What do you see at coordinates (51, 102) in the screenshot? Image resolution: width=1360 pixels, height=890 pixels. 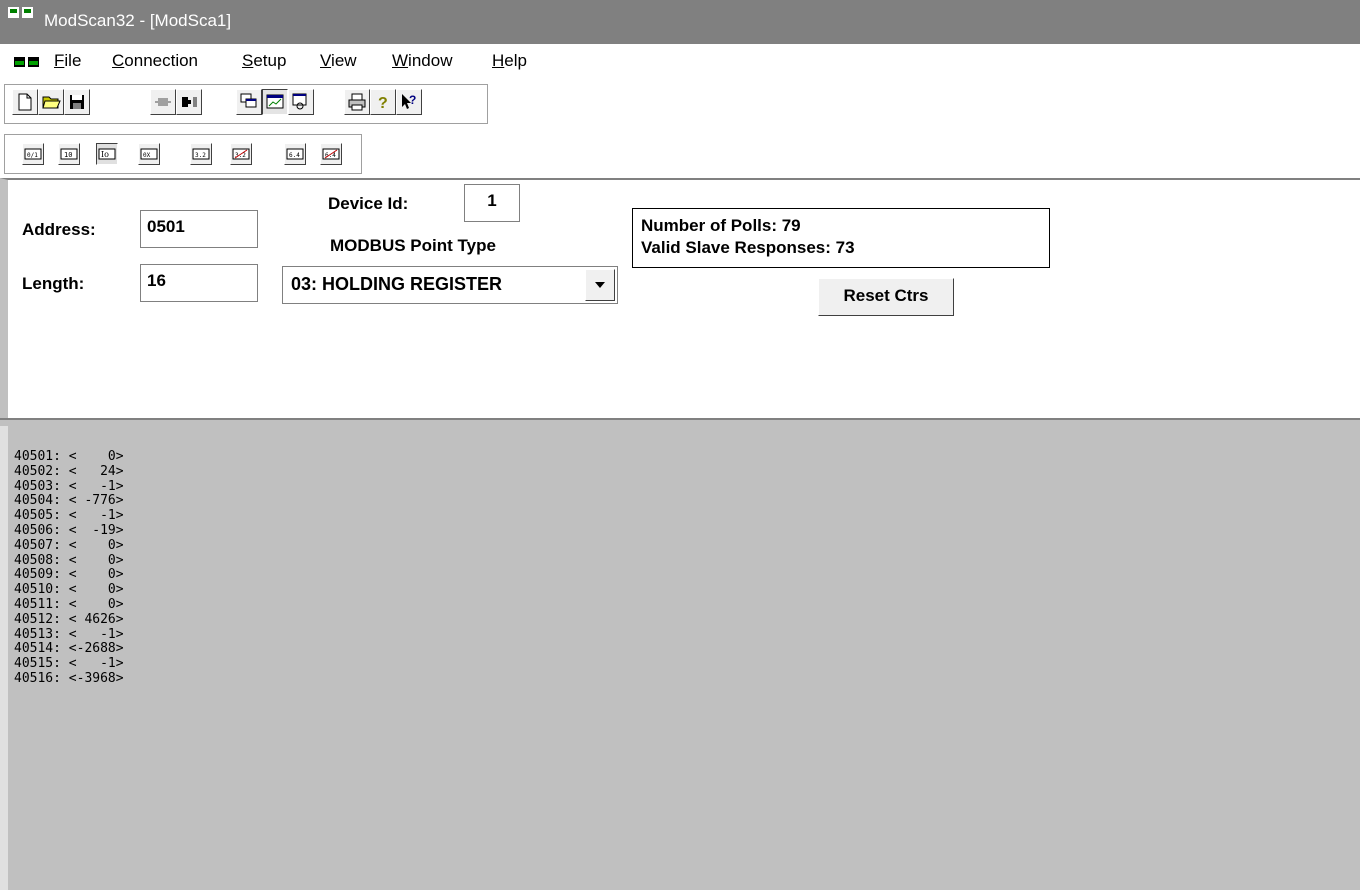 I see `open-button` at bounding box center [51, 102].